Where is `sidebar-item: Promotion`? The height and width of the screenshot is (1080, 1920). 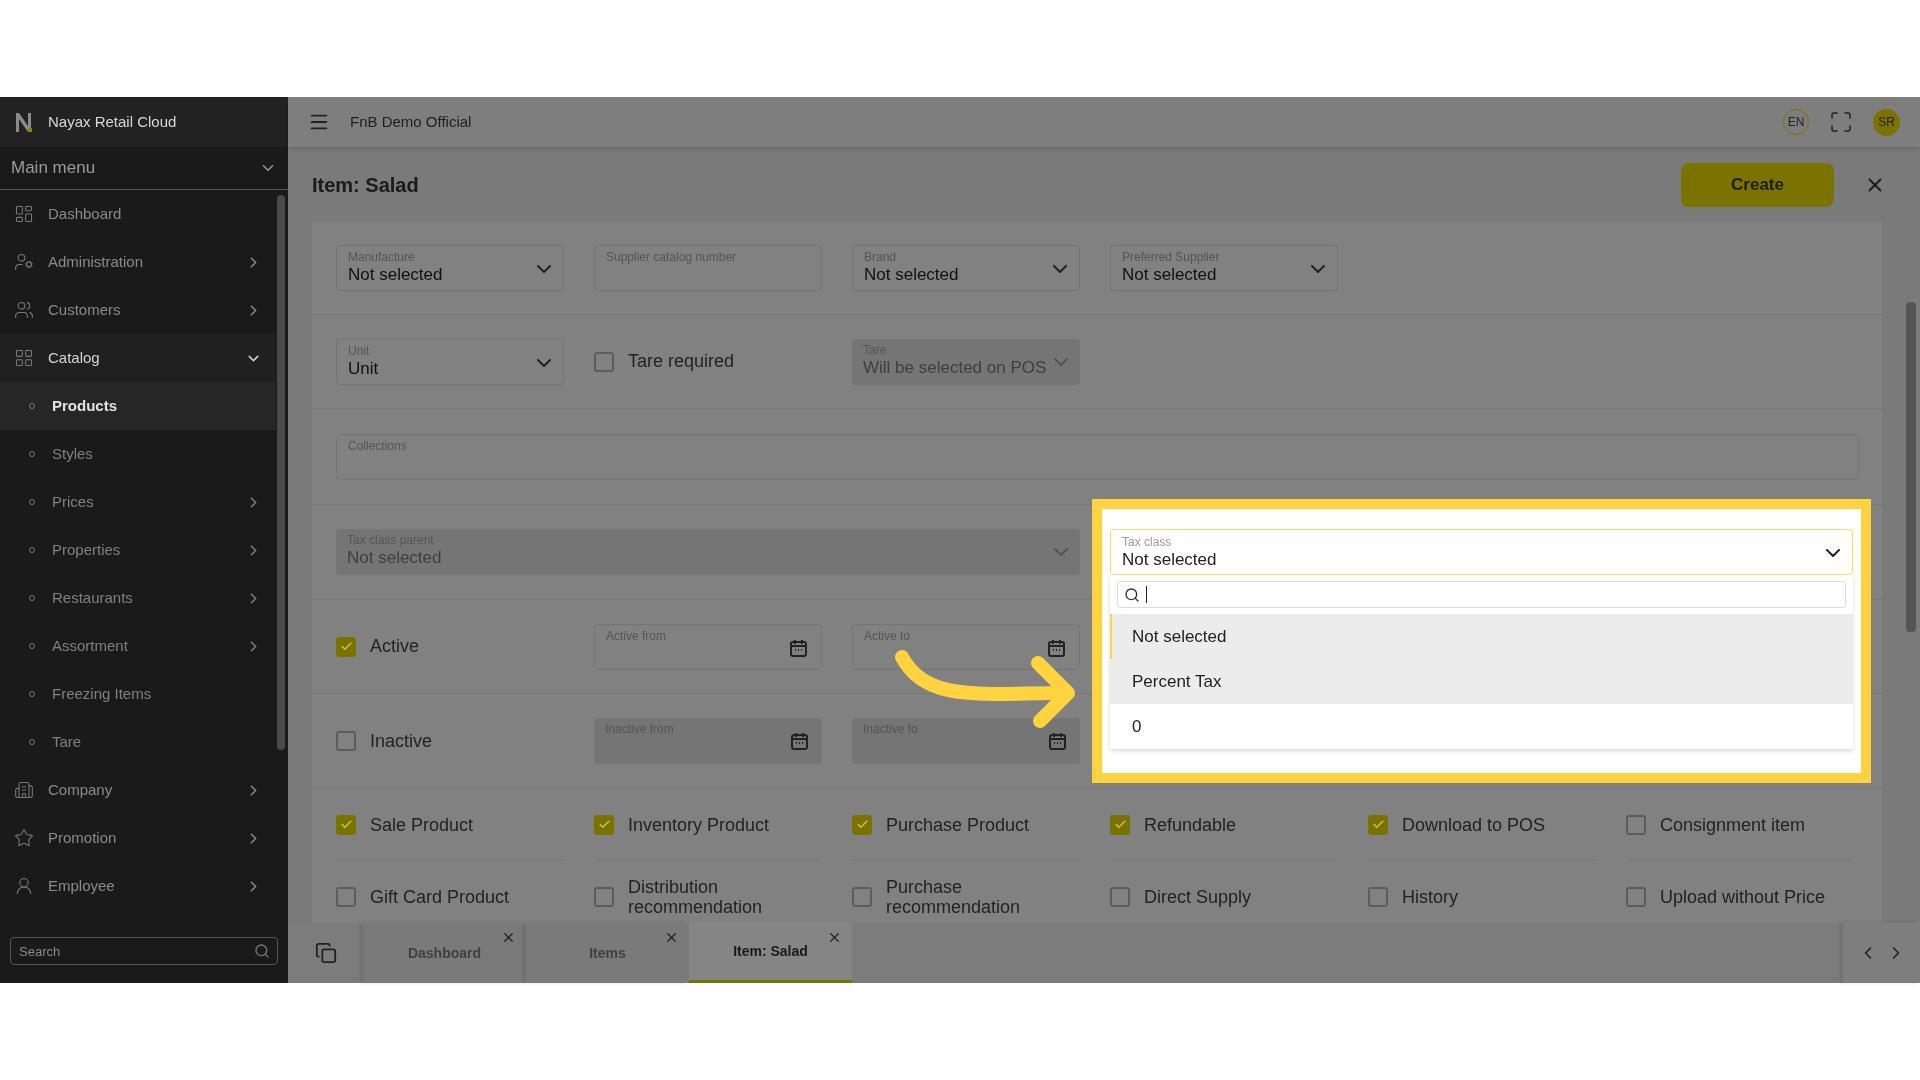 sidebar-item: Promotion is located at coordinates (138, 838).